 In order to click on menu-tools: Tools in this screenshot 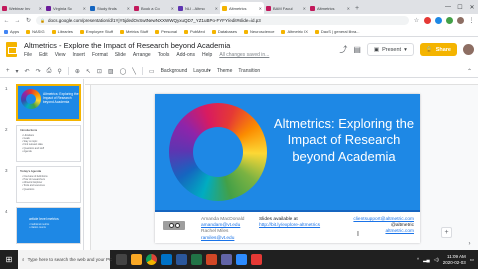, I will do `click(164, 55)`.